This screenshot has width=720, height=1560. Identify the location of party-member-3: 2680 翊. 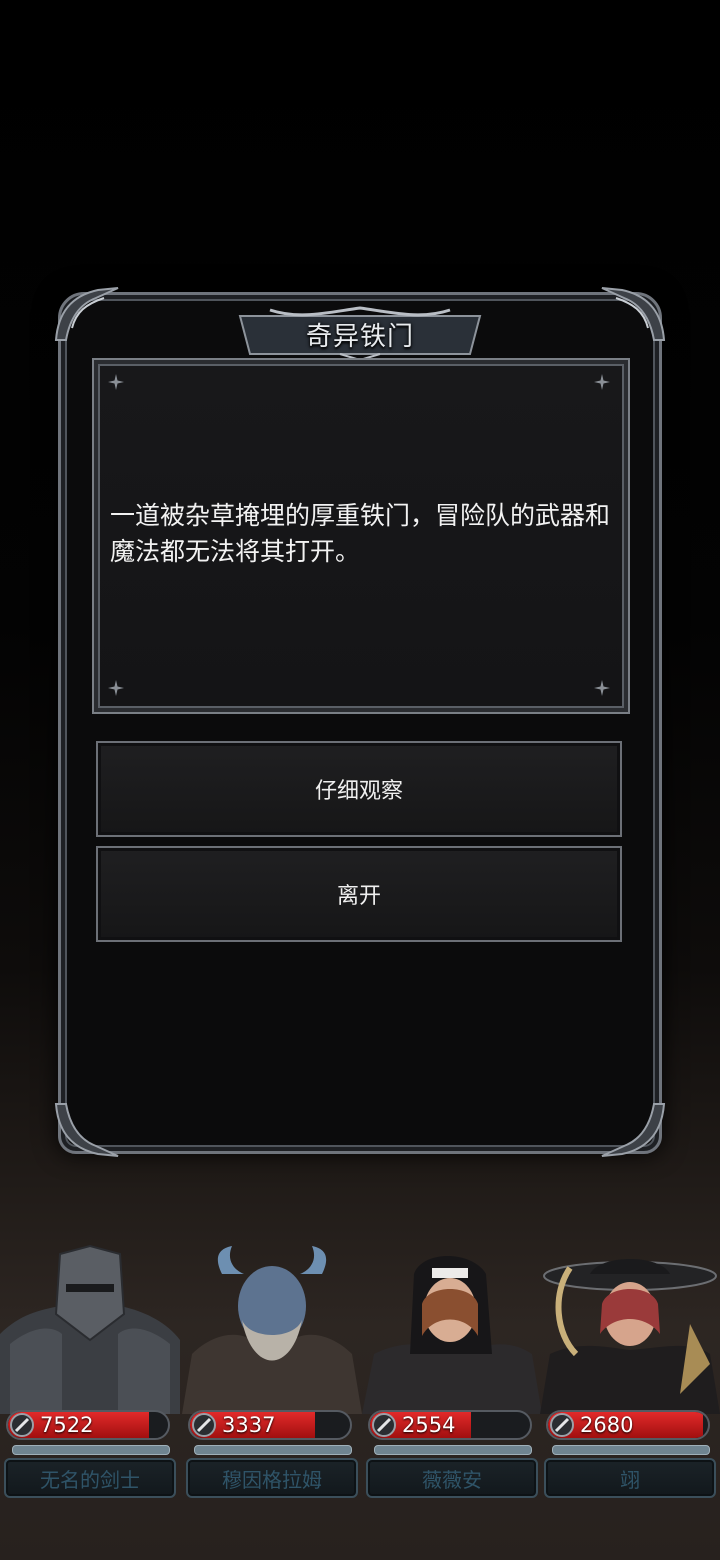
(630, 1372).